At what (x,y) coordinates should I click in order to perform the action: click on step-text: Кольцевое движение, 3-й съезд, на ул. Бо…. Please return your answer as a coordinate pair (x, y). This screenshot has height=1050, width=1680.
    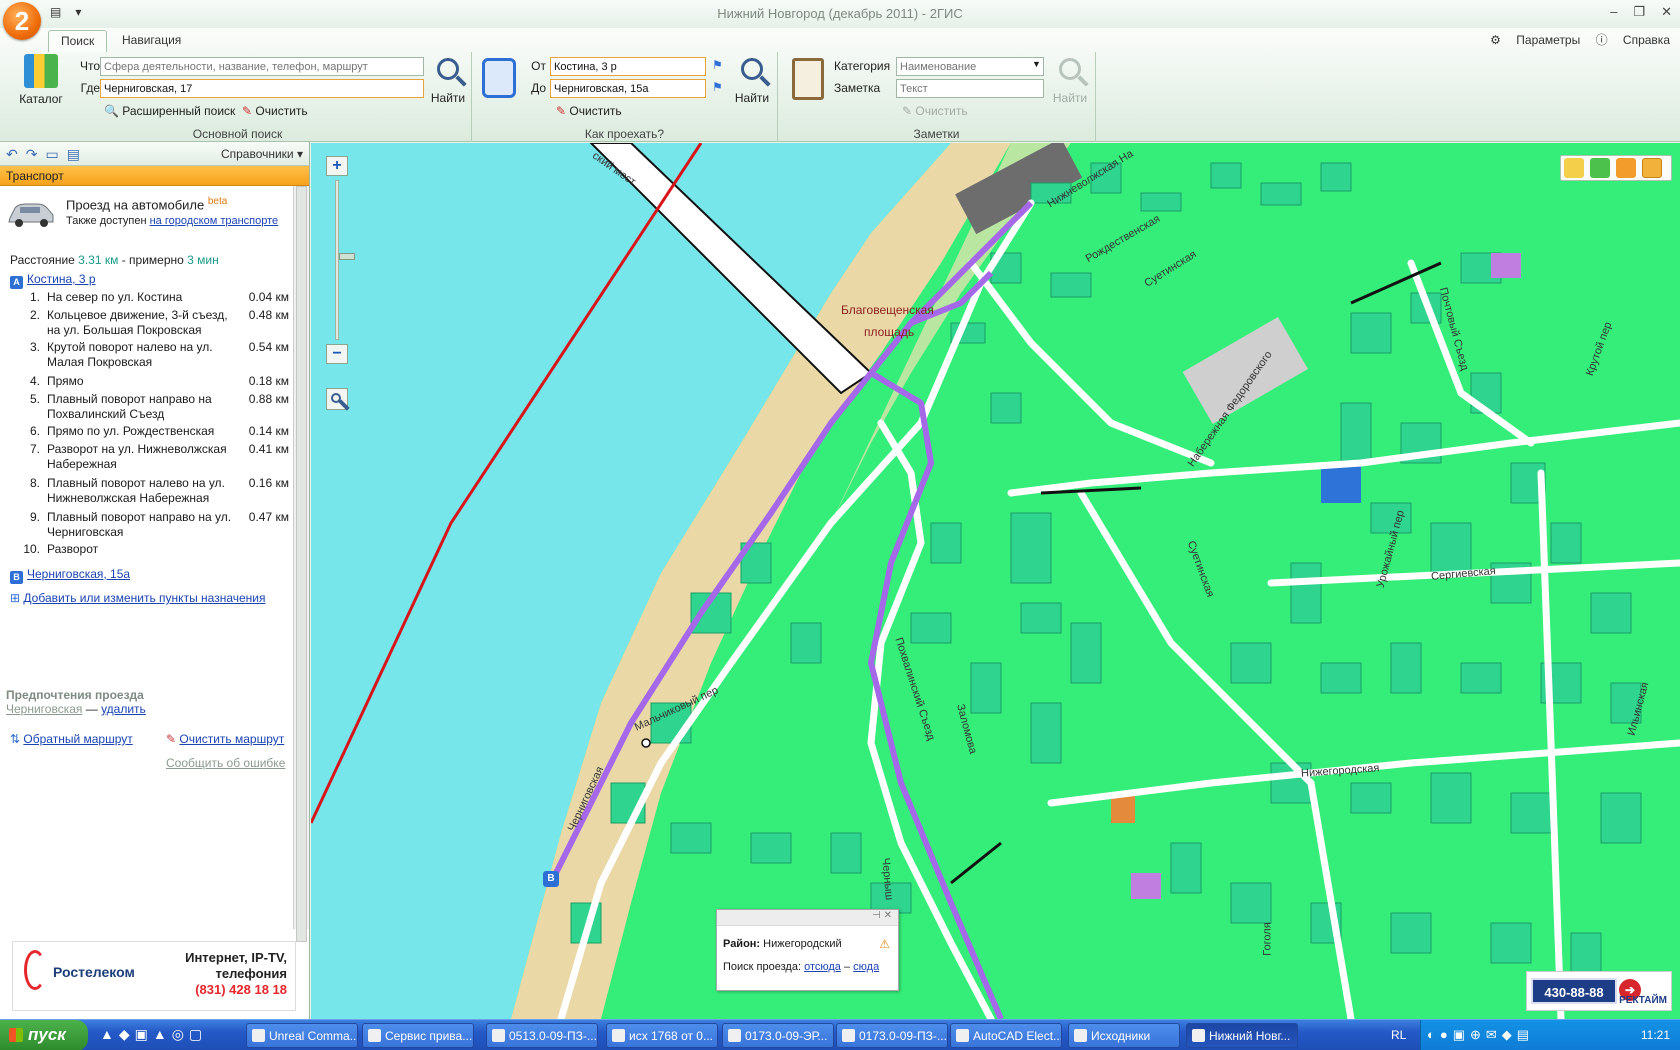
    Looking at the image, I should click on (137, 322).